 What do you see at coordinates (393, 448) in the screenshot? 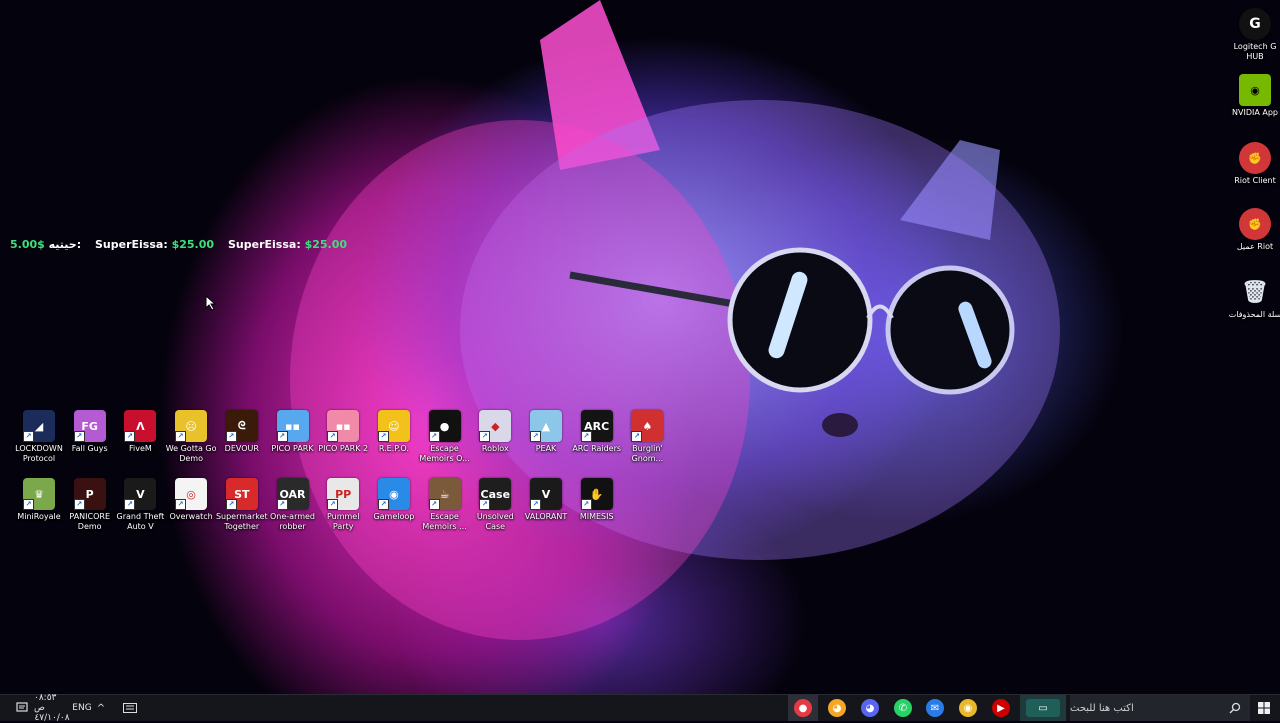
I see `icon-label: R.E.P.O.` at bounding box center [393, 448].